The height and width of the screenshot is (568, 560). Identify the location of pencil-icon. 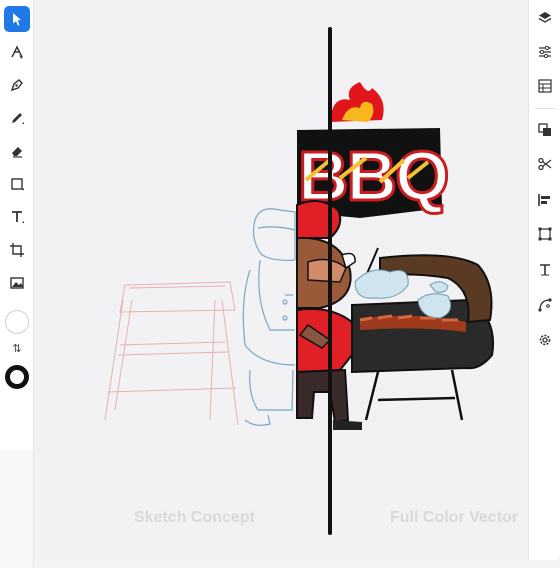
(18, 118).